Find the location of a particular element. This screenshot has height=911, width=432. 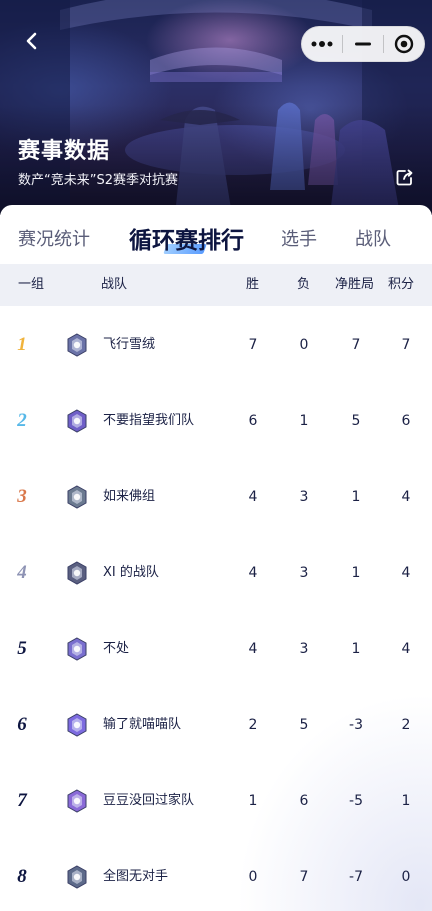

tab-round-robin-ranking: 循环赛排行 is located at coordinates (186, 238).